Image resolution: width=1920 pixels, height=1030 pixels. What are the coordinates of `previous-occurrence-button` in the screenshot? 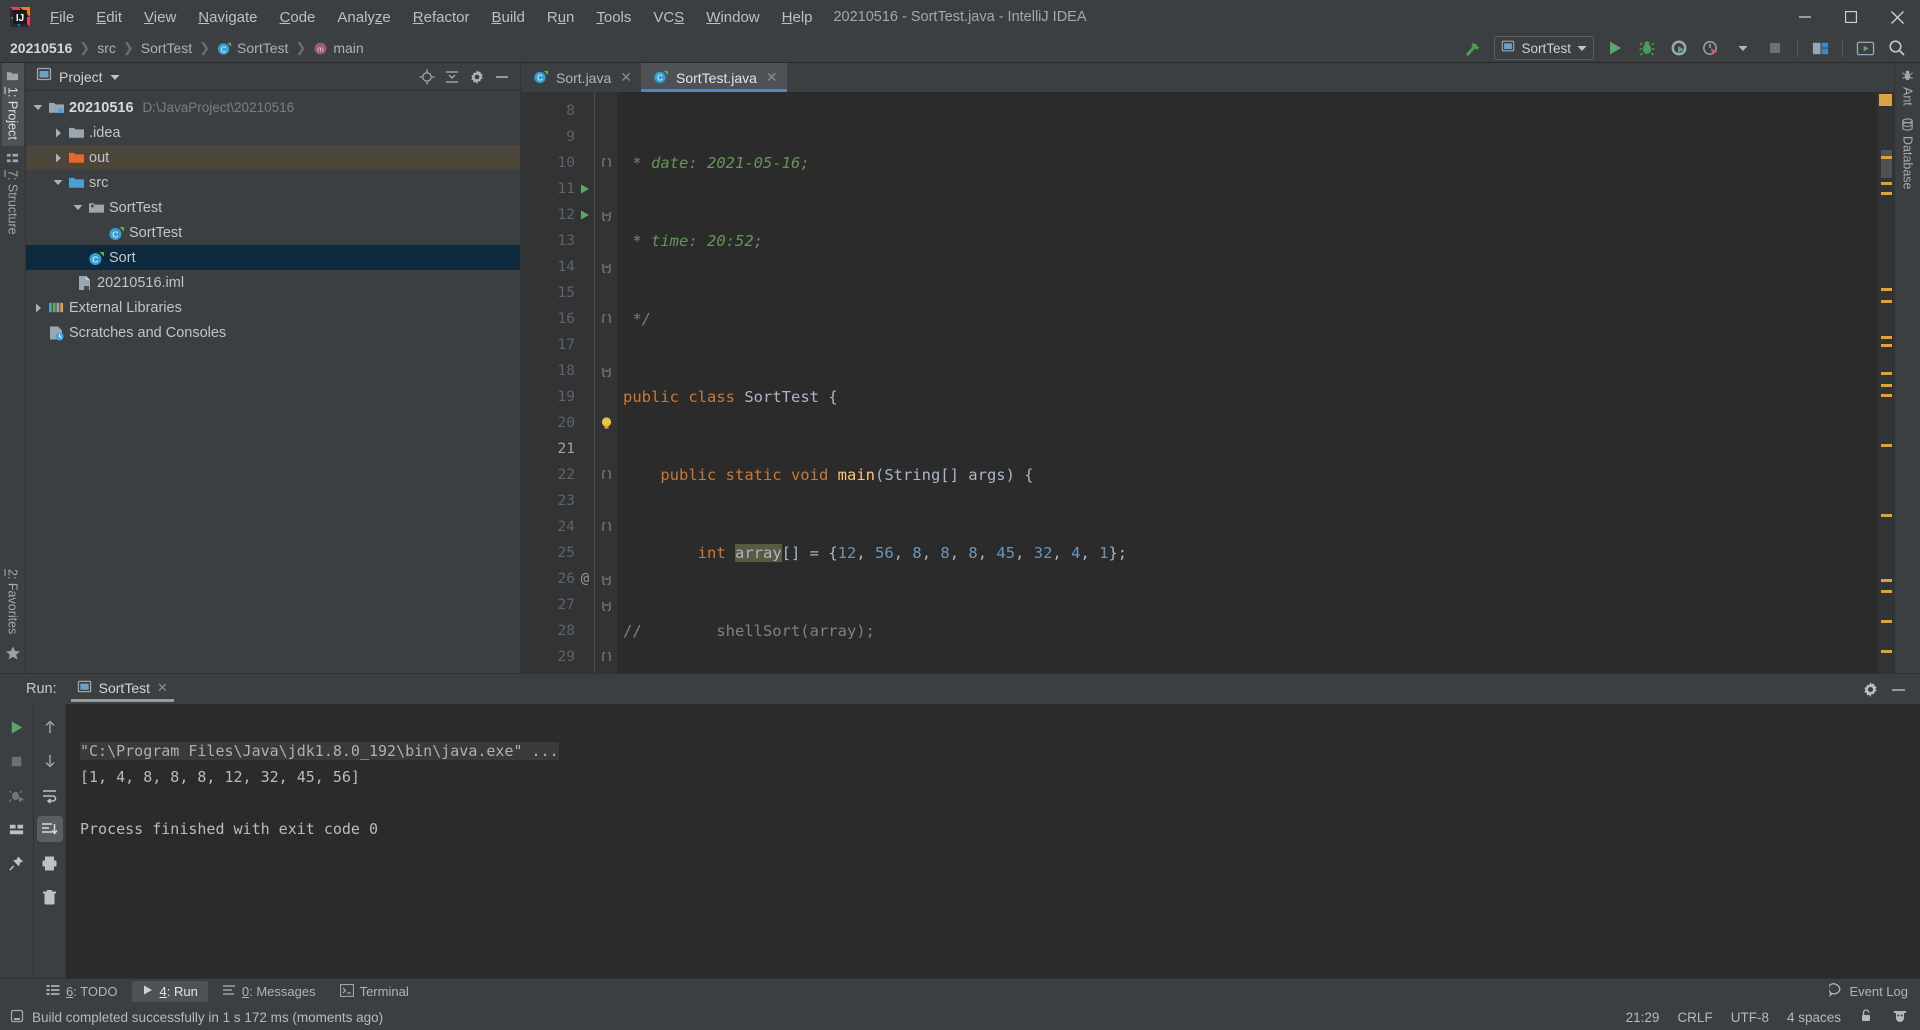 It's located at (50, 727).